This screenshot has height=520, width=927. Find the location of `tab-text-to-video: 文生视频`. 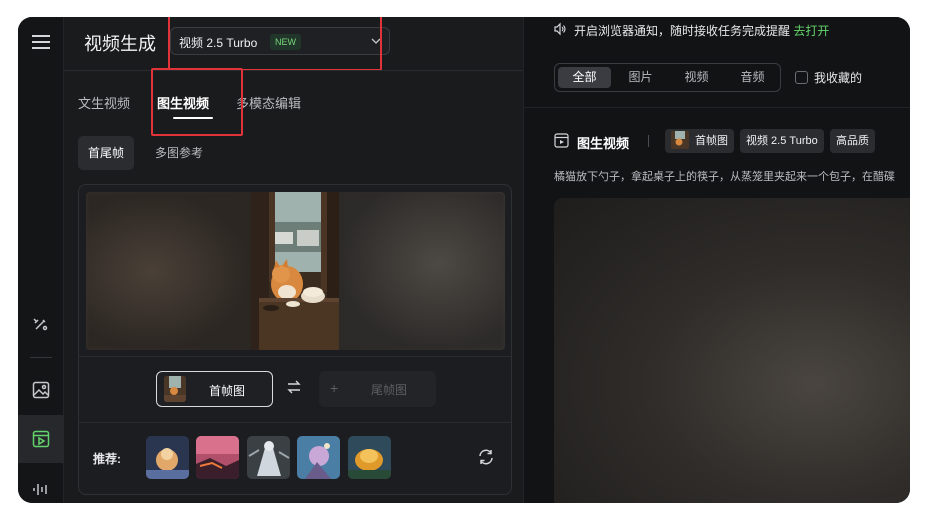

tab-text-to-video: 文生视频 is located at coordinates (104, 102).